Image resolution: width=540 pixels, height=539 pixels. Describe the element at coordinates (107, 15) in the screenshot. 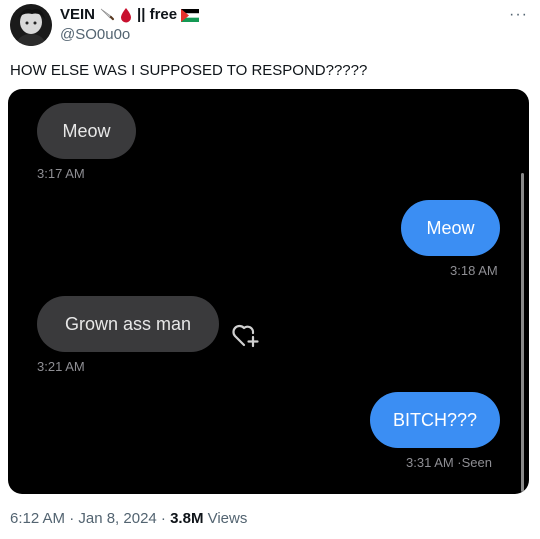

I see `knife-icon` at that location.